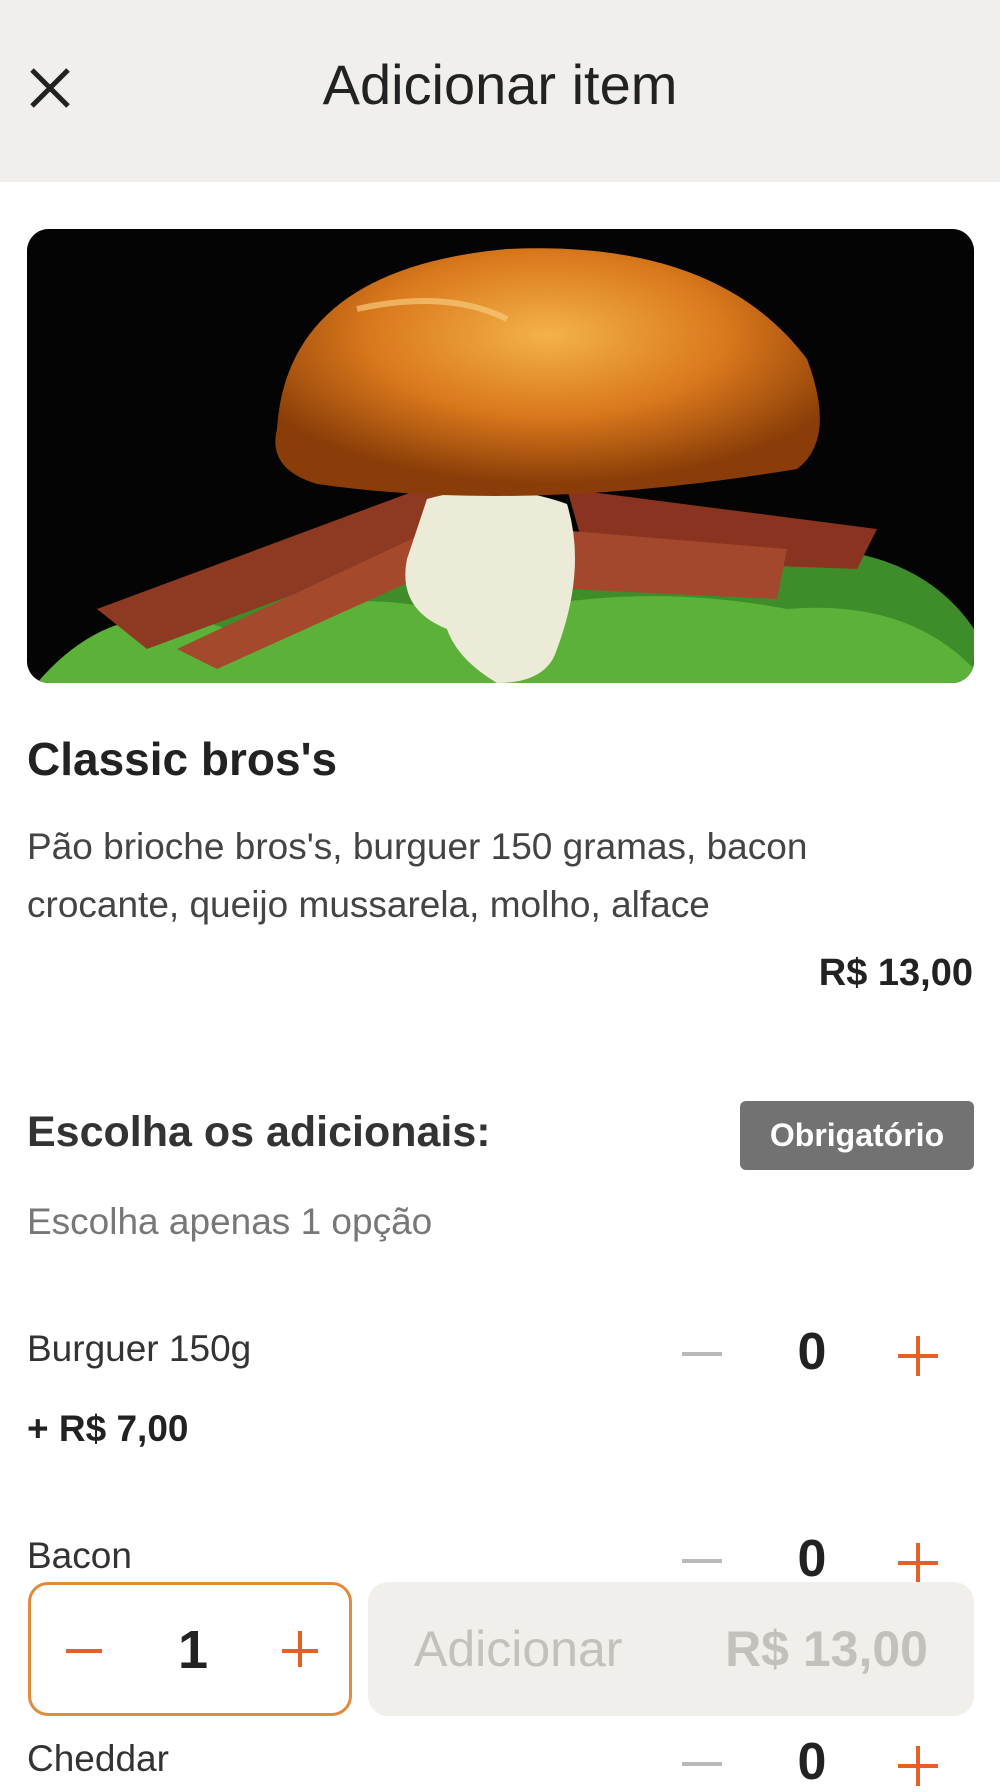 The width and height of the screenshot is (1000, 1792). Describe the element at coordinates (857, 1135) in the screenshot. I see `required-badge: Obrigatório` at that location.